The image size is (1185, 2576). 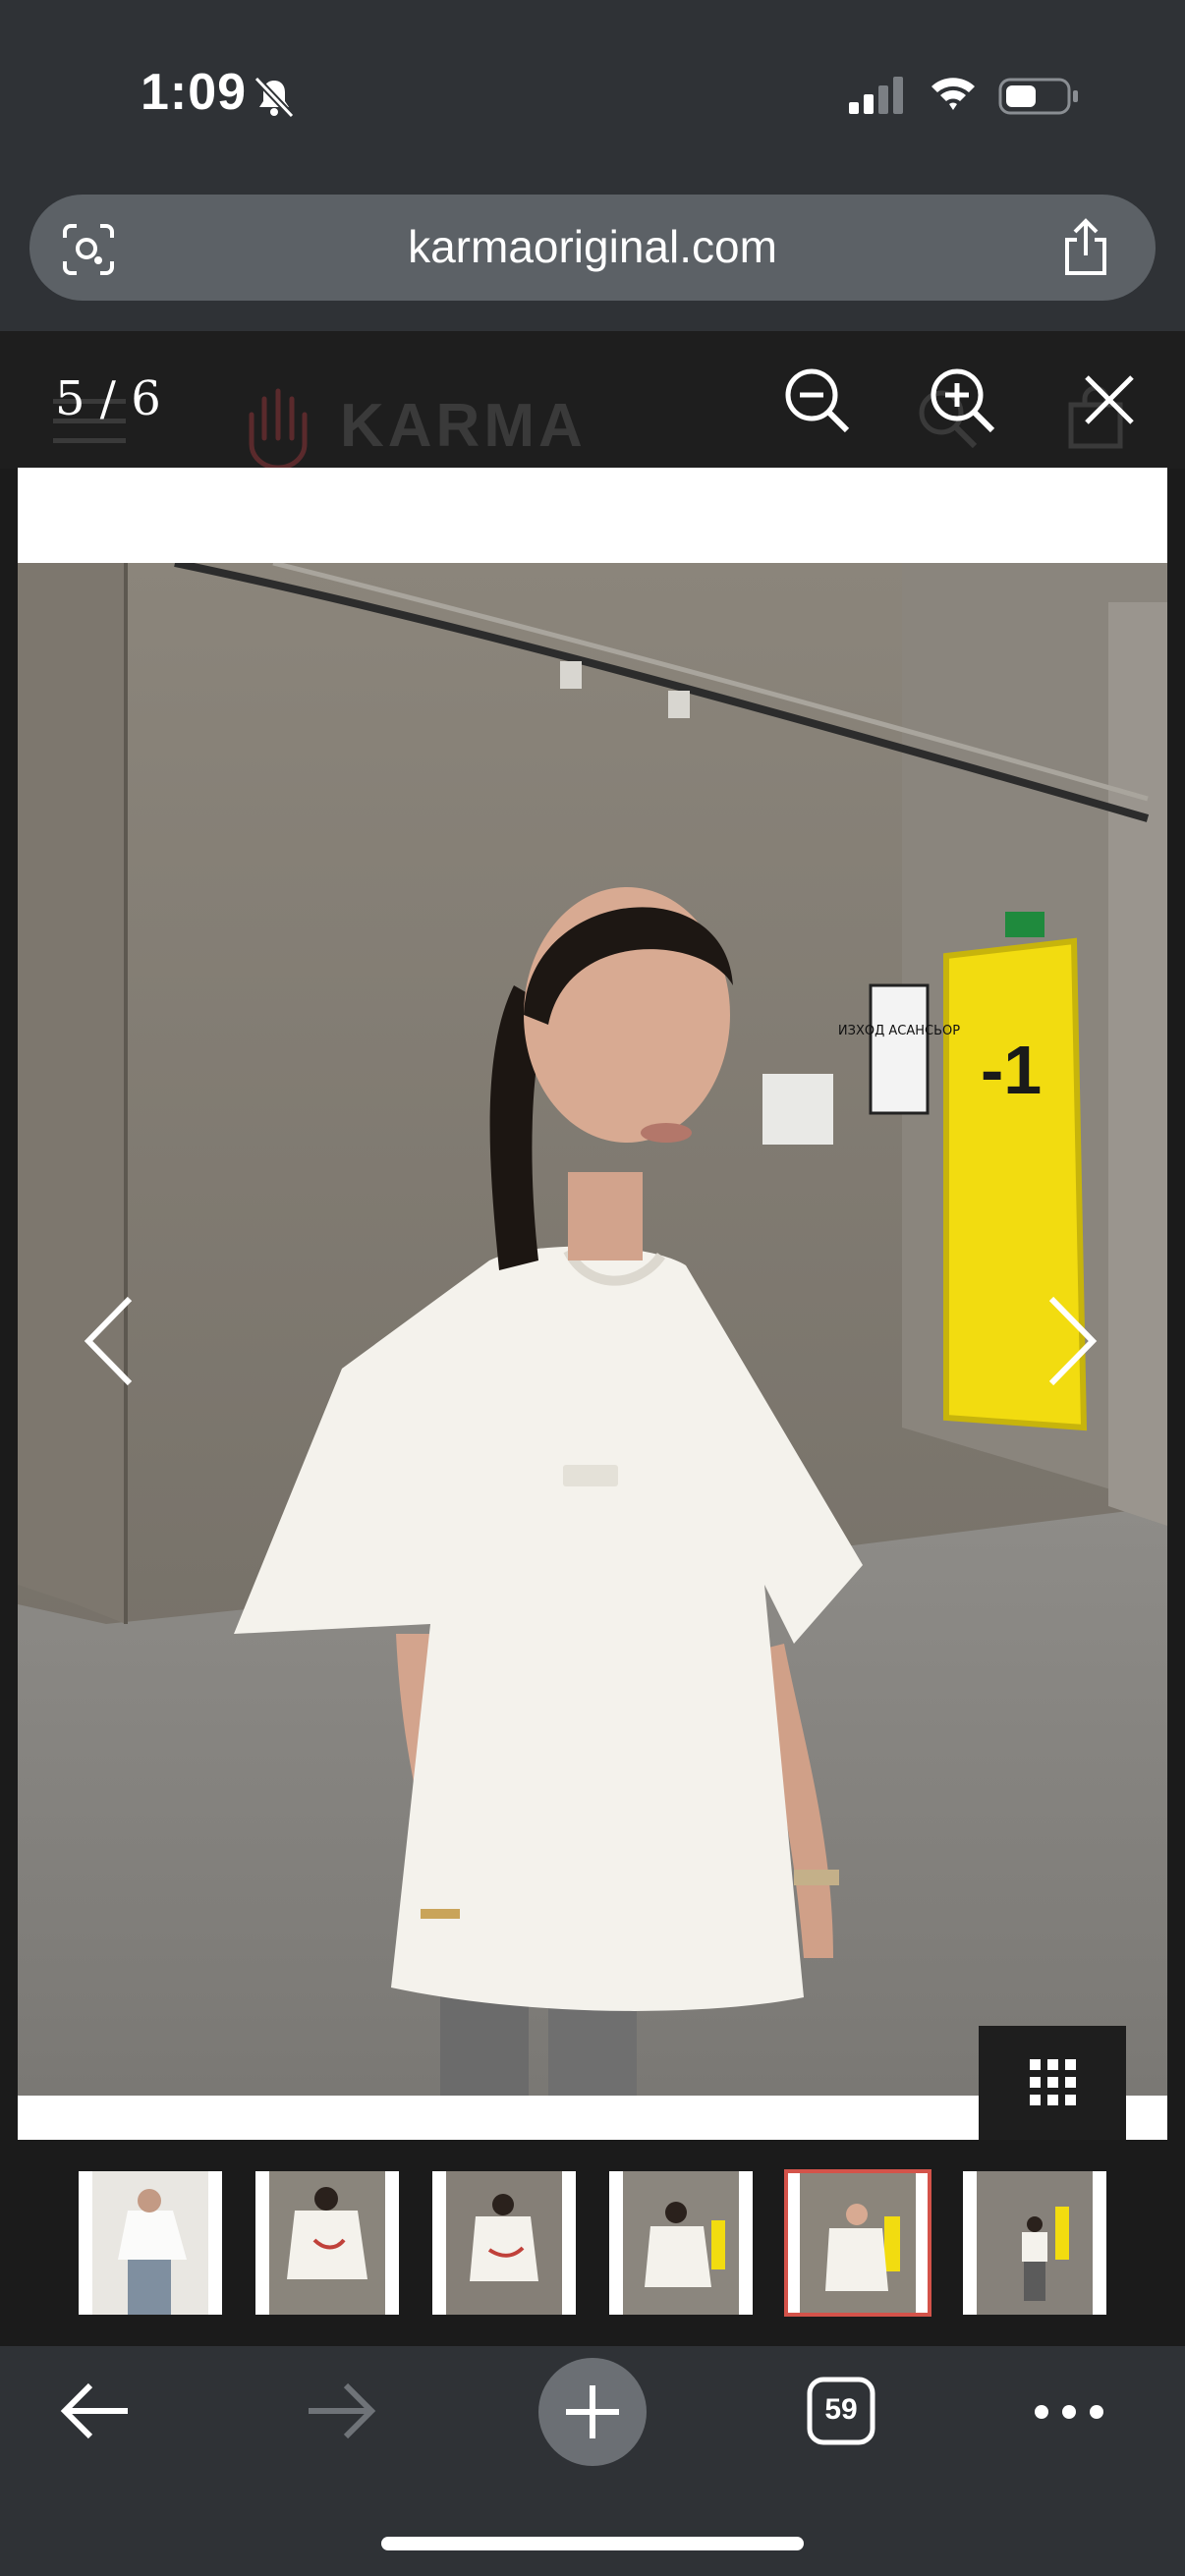 I want to click on site-logo: KARMA, so click(x=464, y=426).